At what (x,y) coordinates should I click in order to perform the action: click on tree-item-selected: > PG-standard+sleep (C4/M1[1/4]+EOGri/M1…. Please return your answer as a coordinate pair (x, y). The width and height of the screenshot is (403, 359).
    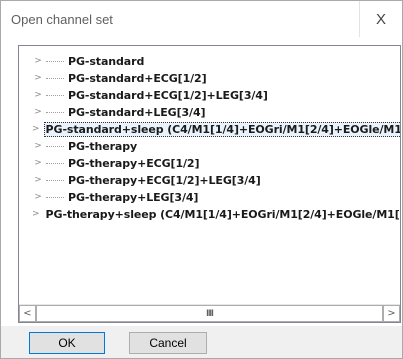
    Looking at the image, I should click on (209, 129).